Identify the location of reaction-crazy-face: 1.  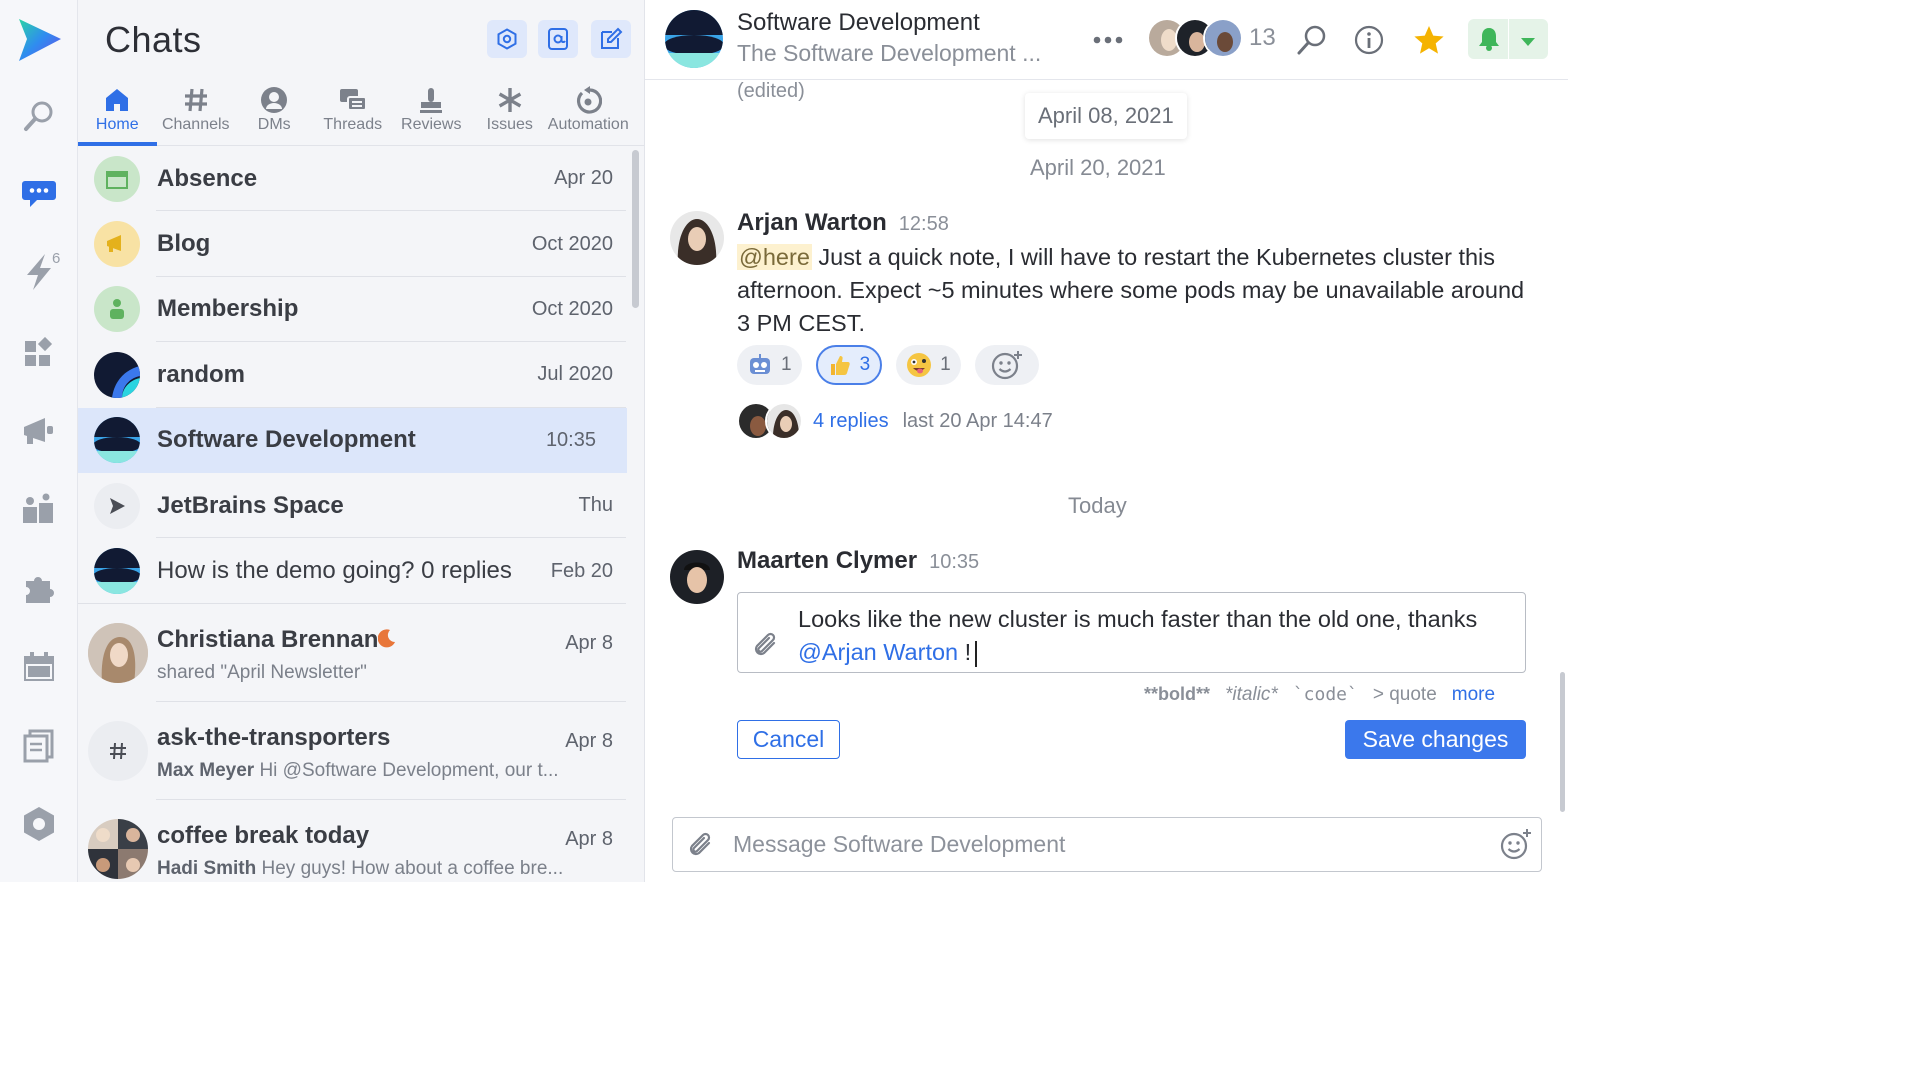
(928, 365).